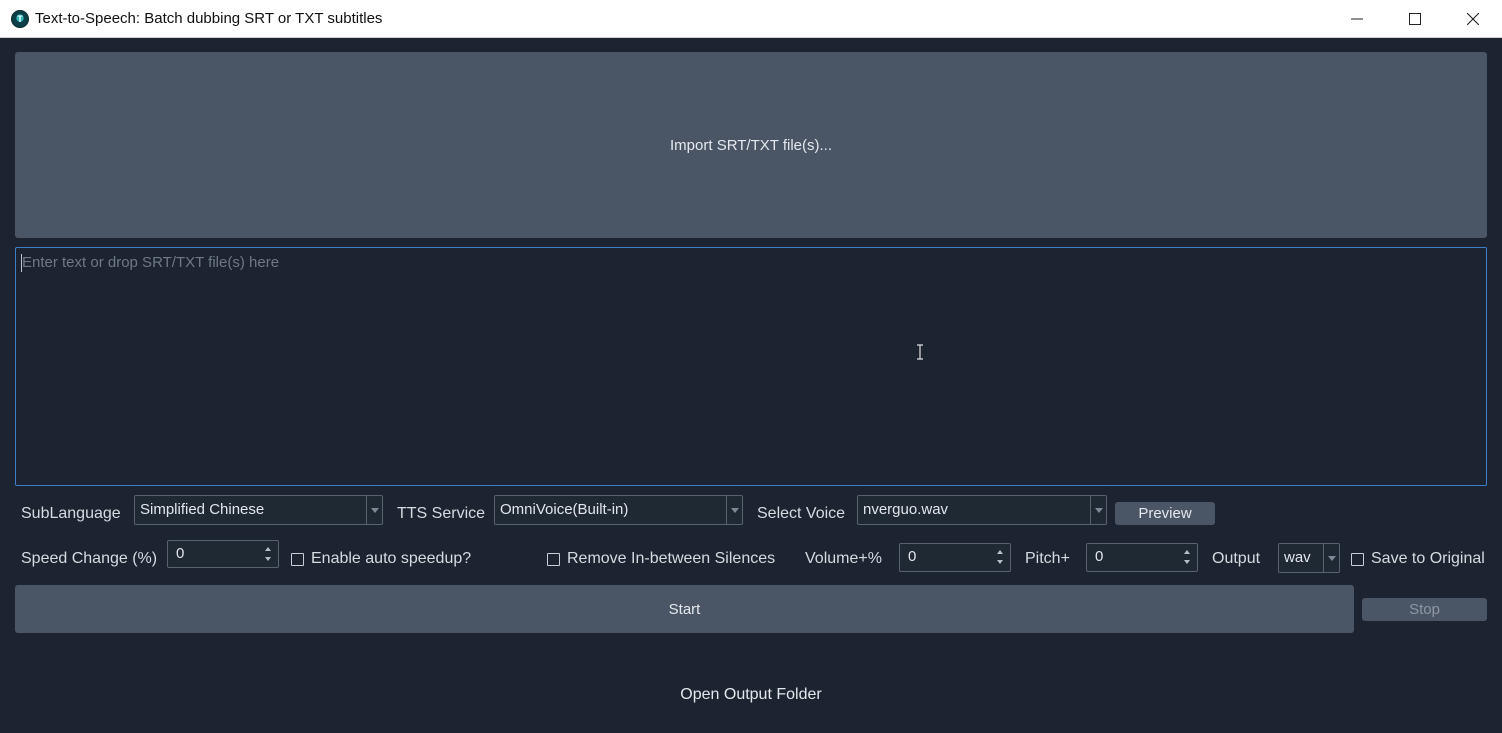  I want to click on ibeam-cursor-icon, so click(920, 352).